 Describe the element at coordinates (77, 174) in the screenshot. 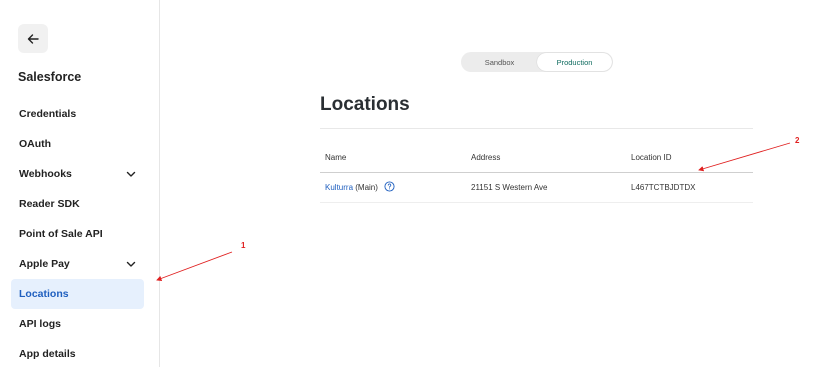

I see `sidebar-item-webhooks: Webhooks` at that location.